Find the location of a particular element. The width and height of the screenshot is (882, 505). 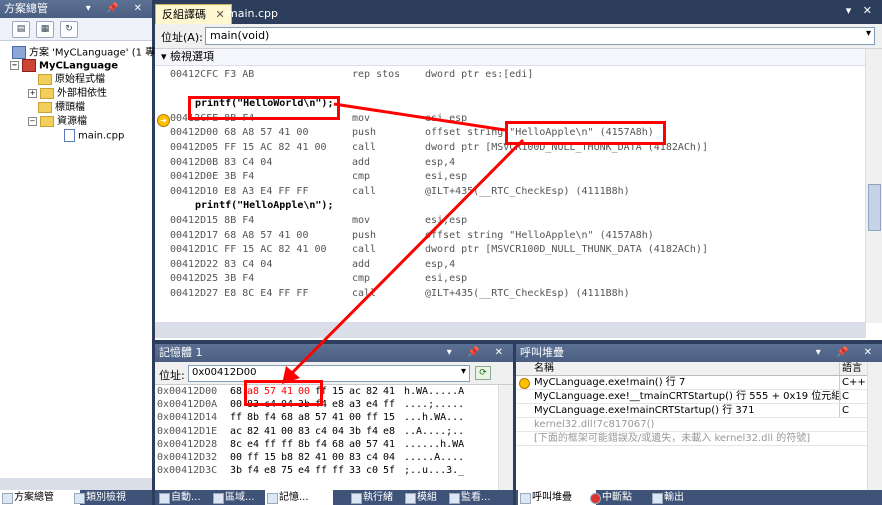

tree-folder-header: 標頭檔 is located at coordinates (61, 107).